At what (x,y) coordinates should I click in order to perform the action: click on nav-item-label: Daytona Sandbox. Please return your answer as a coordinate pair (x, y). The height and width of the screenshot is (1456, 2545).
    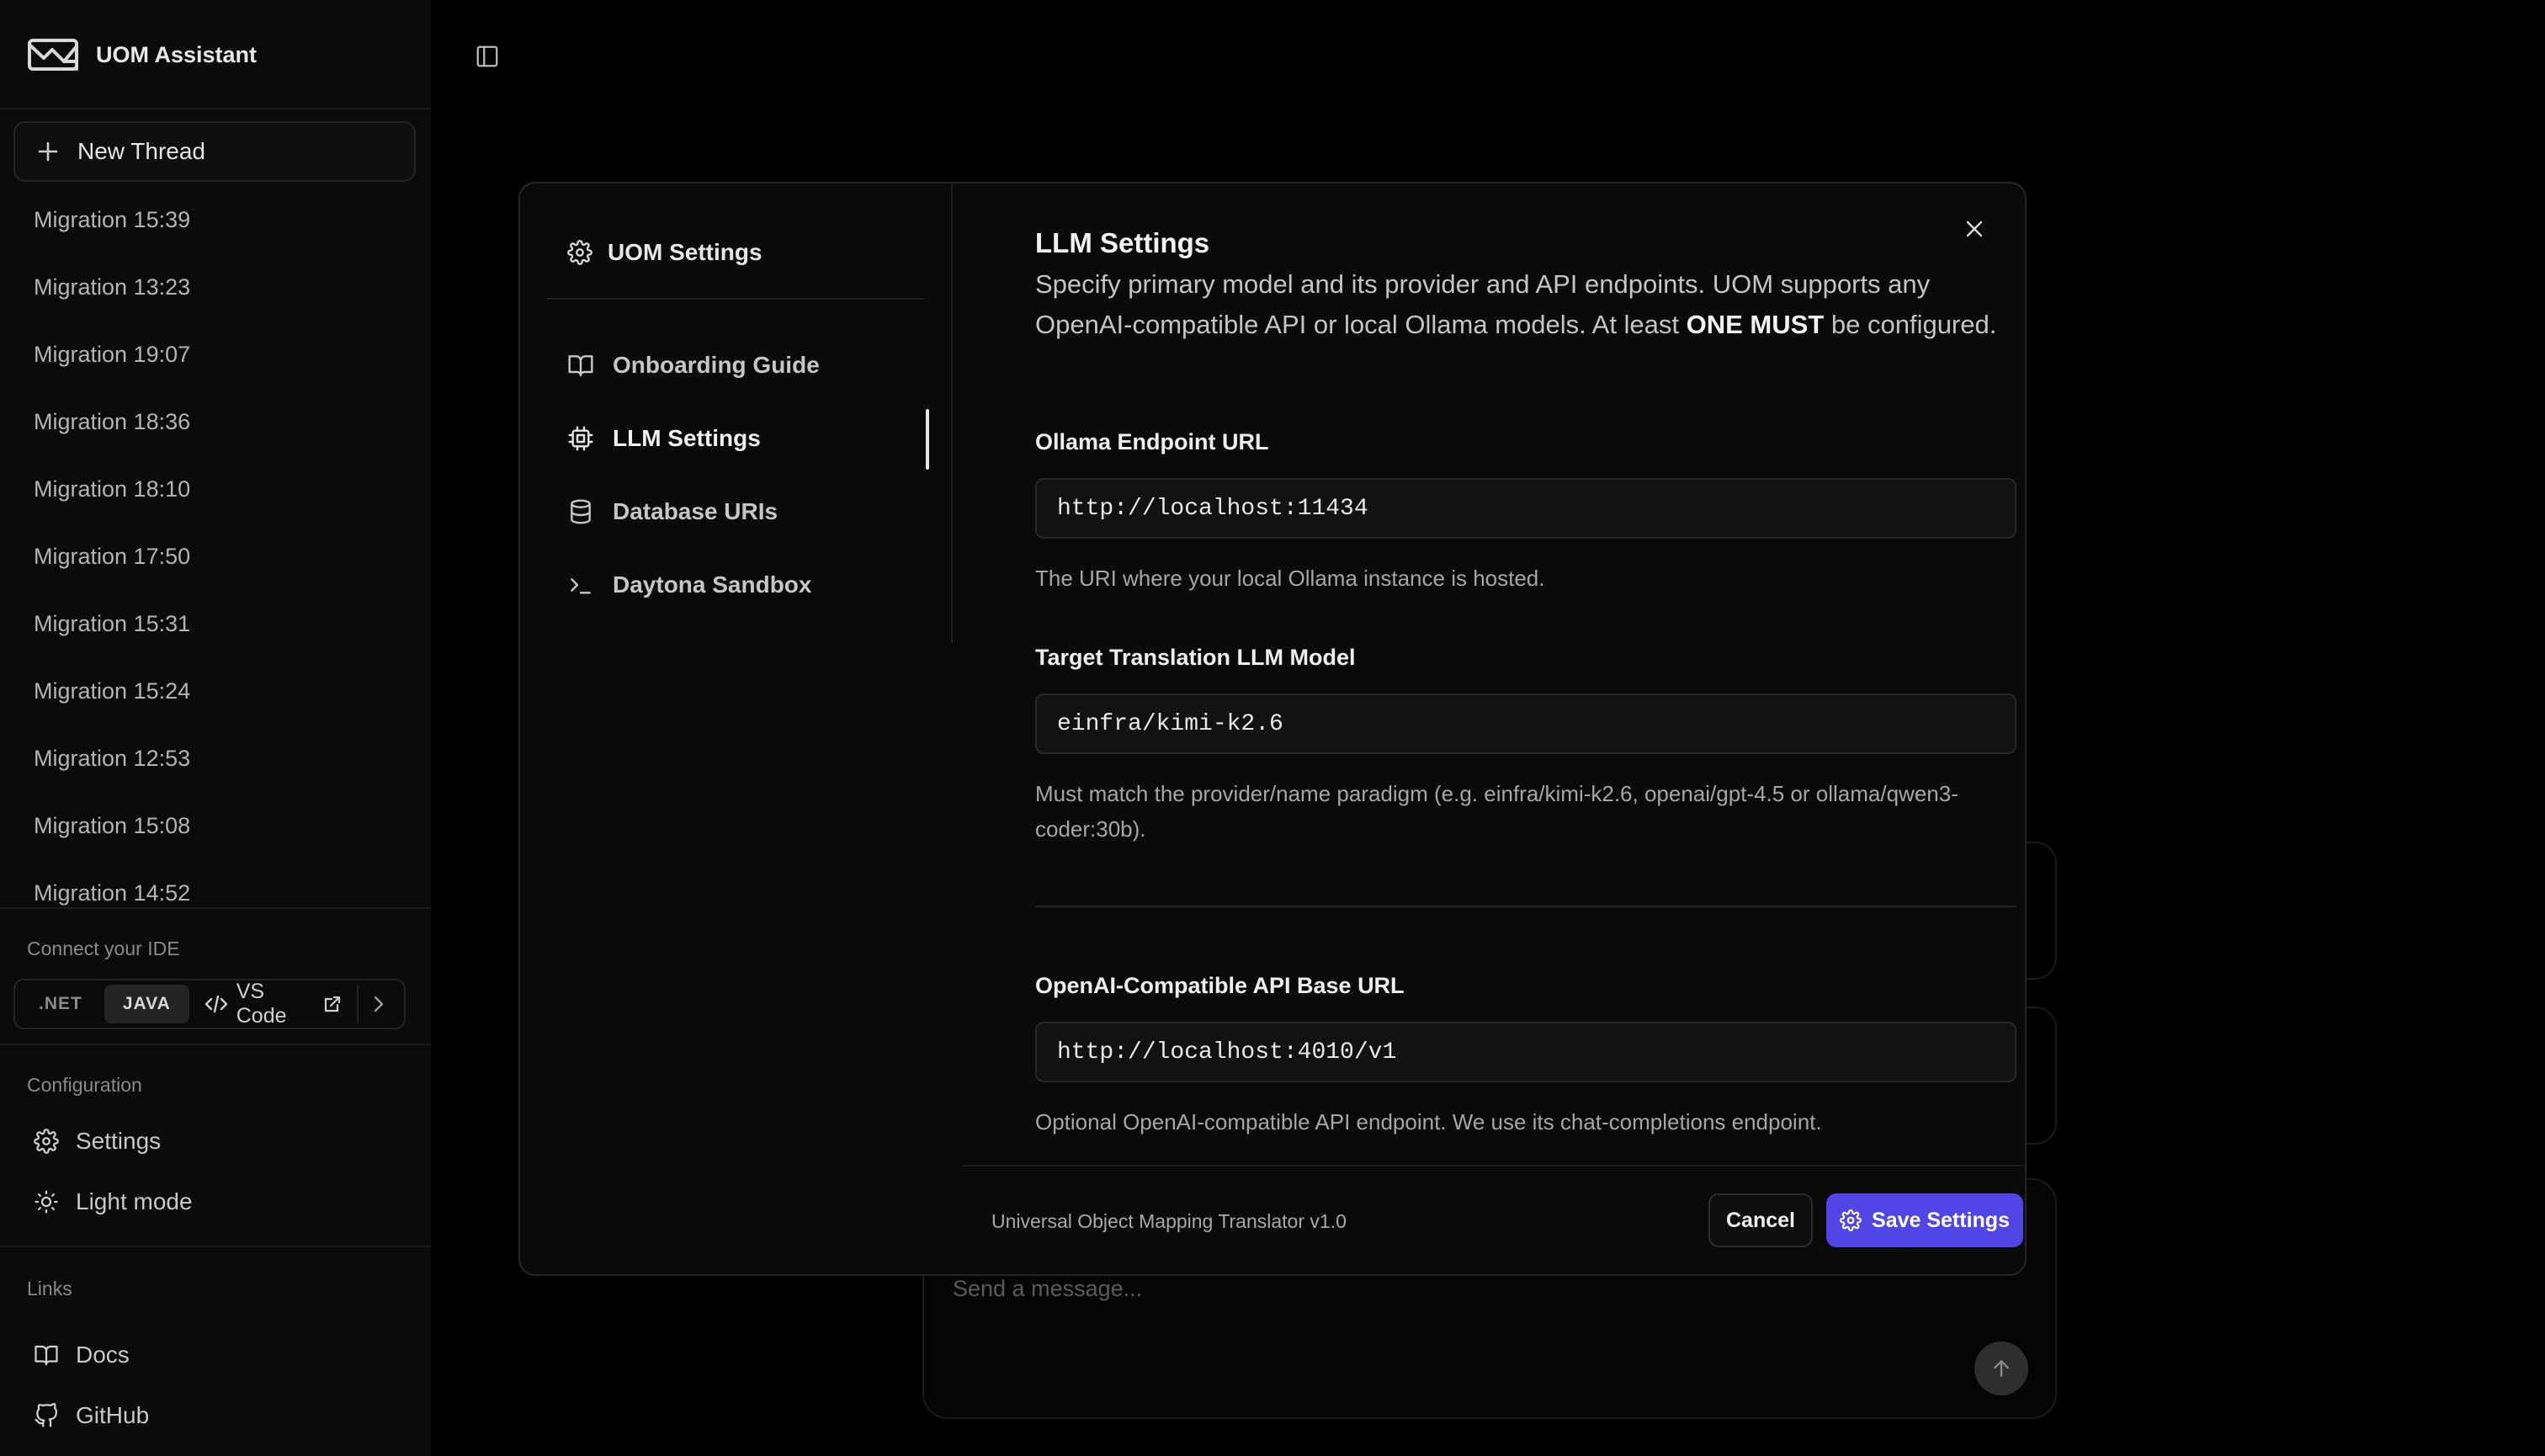
    Looking at the image, I should click on (713, 584).